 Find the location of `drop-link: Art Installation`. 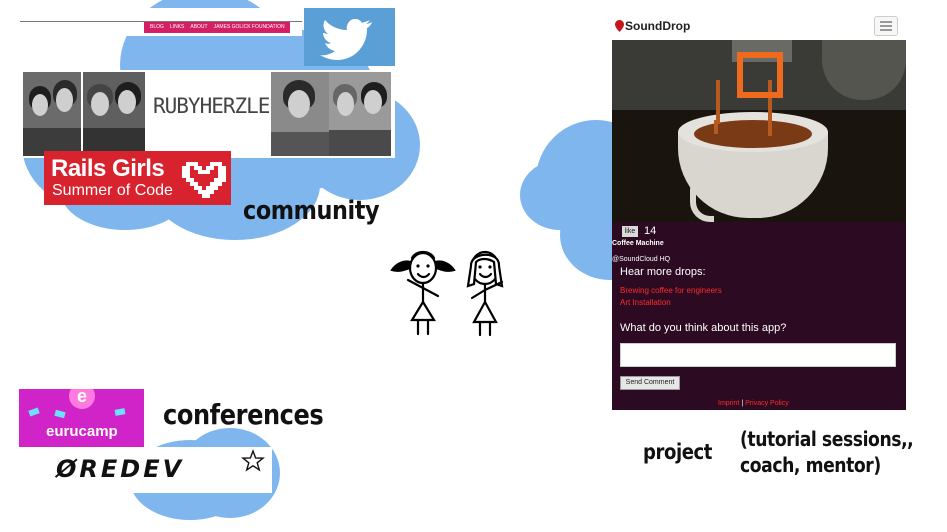

drop-link: Art Installation is located at coordinates (645, 302).